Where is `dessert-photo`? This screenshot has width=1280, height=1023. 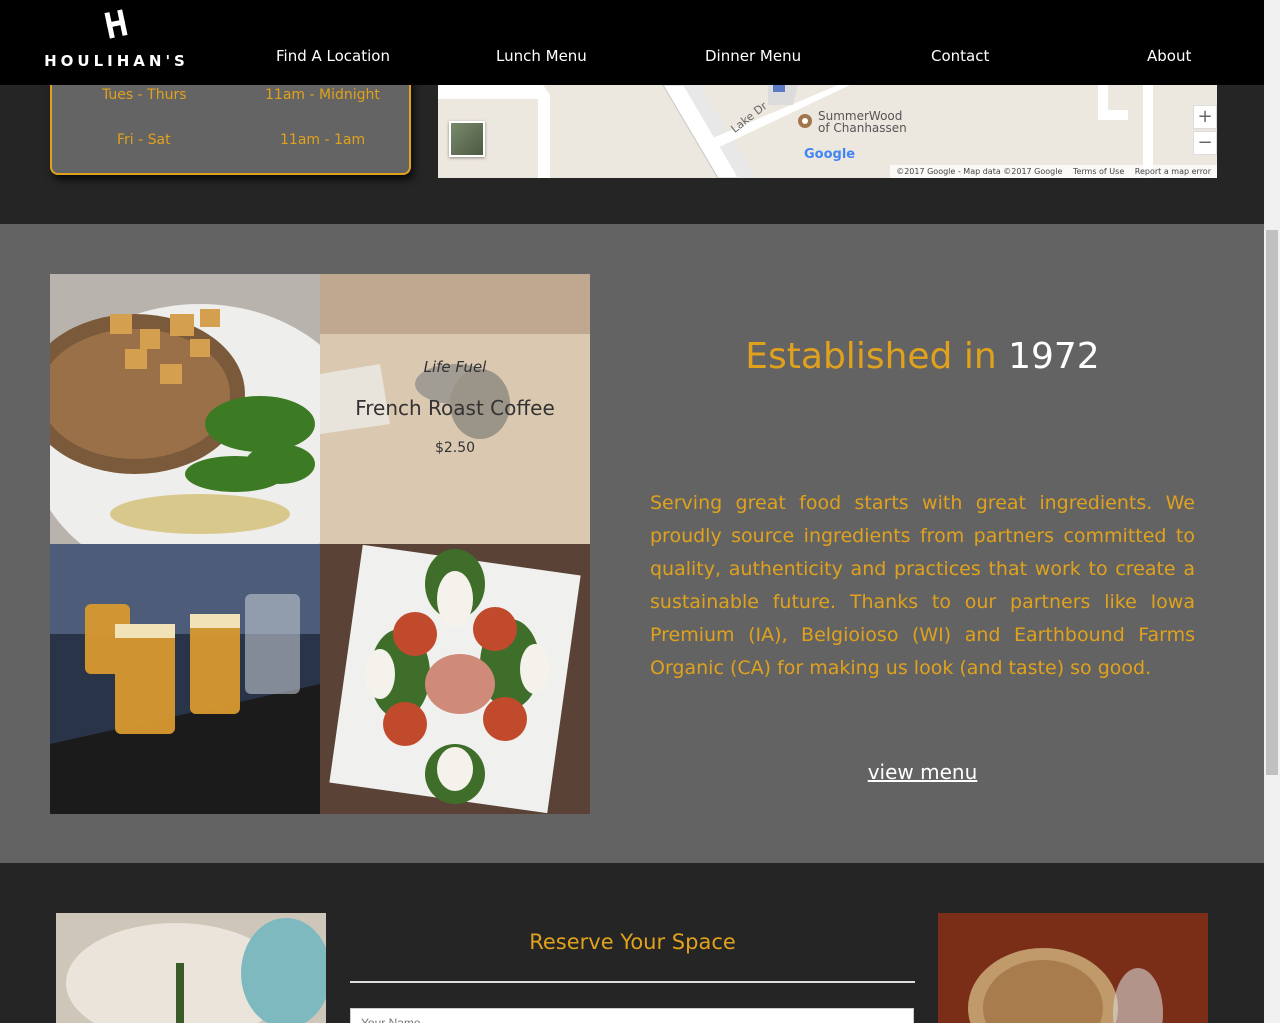 dessert-photo is located at coordinates (191, 968).